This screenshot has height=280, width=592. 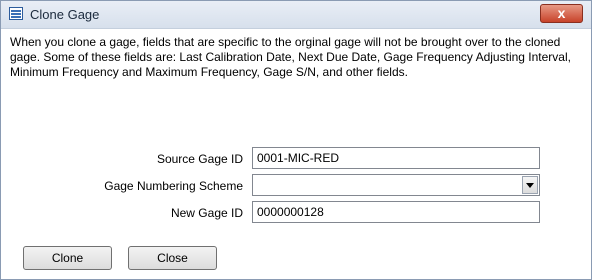 I want to click on close-icon: x, so click(x=561, y=13).